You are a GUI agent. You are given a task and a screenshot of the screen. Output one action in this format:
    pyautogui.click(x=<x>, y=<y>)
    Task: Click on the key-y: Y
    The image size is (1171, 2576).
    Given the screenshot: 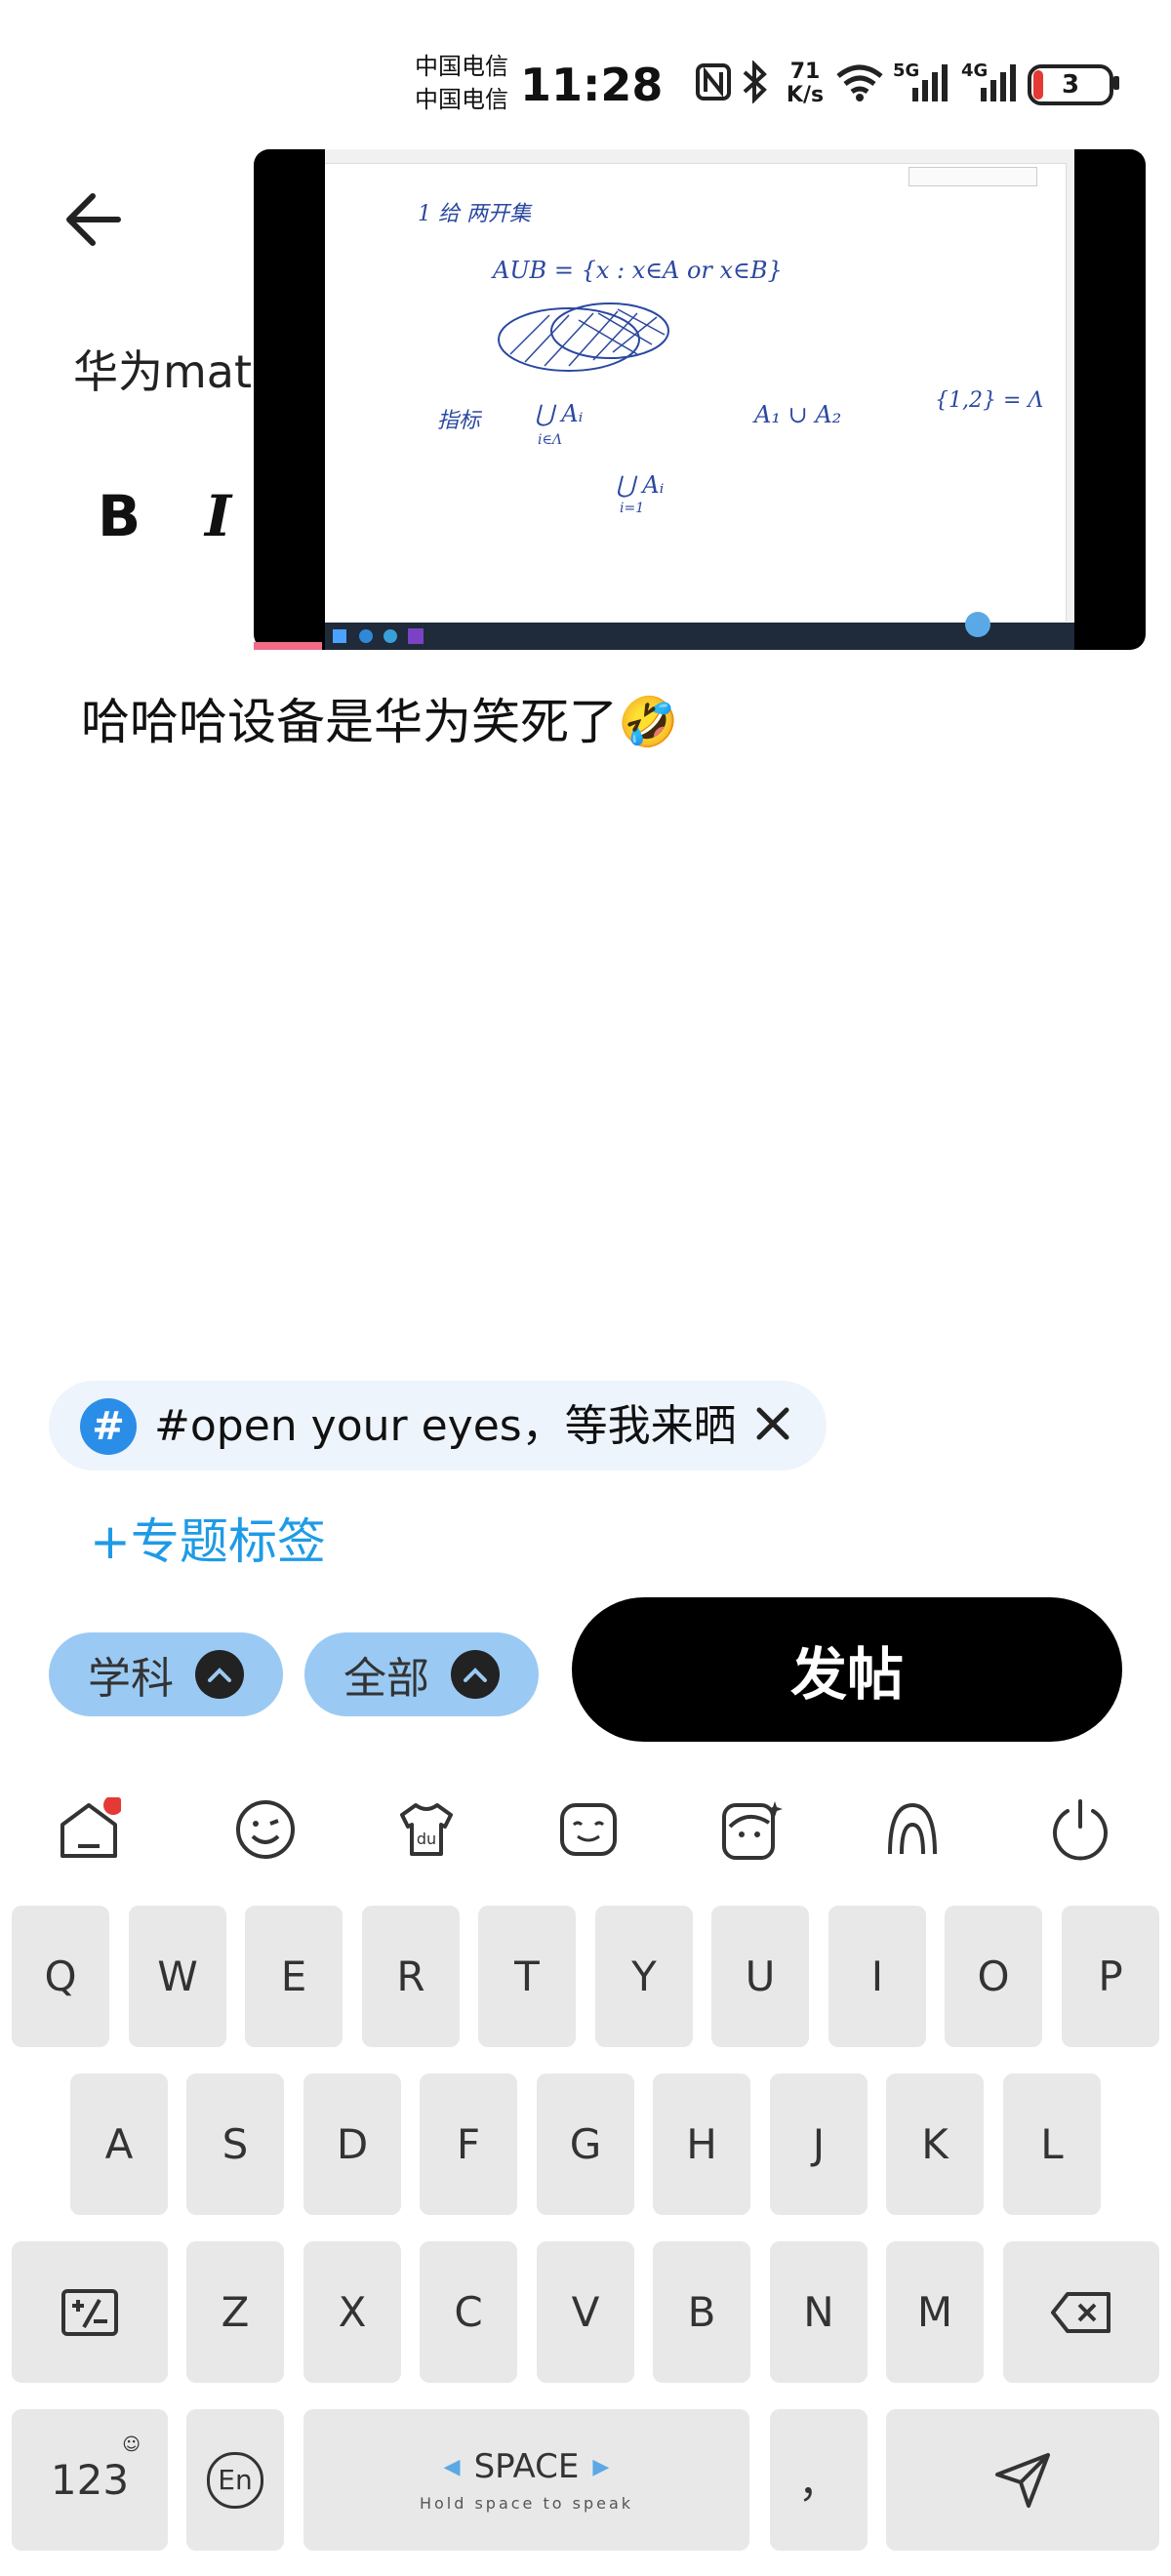 What is the action you would take?
    pyautogui.click(x=644, y=1976)
    